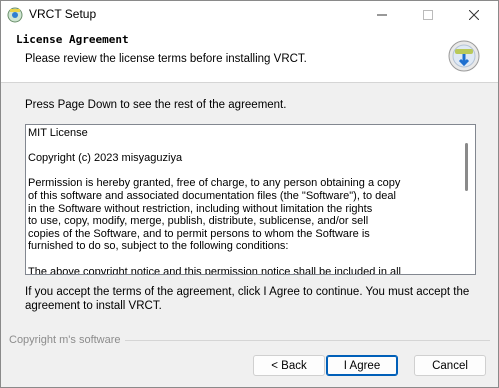 This screenshot has height=388, width=499. Describe the element at coordinates (65, 340) in the screenshot. I see `branding-text: Copyright m's software` at that location.